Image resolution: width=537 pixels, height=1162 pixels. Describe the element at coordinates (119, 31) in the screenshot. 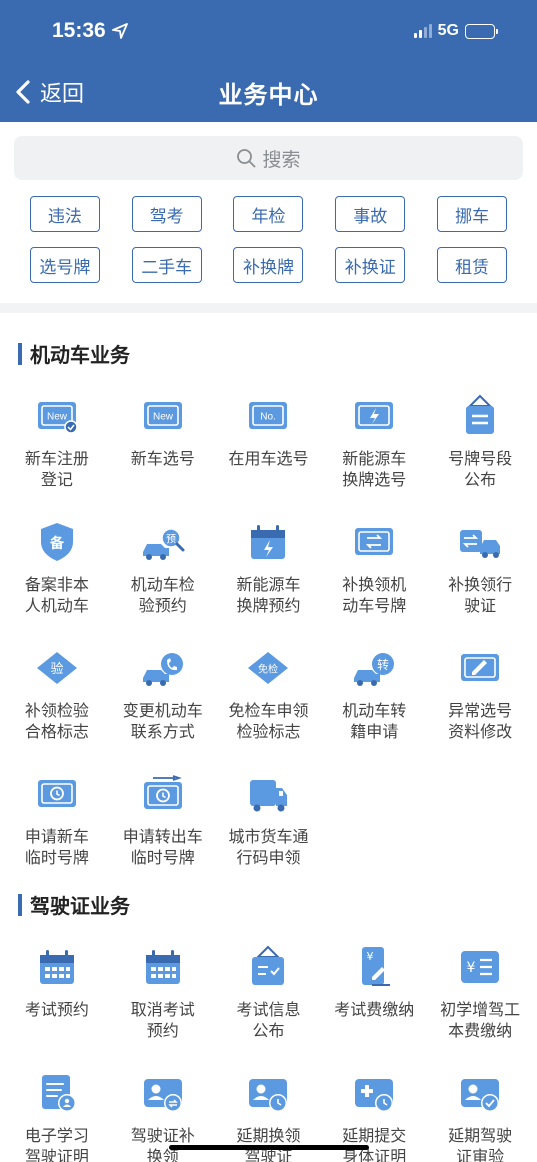

I see `location-arrow-icon` at that location.